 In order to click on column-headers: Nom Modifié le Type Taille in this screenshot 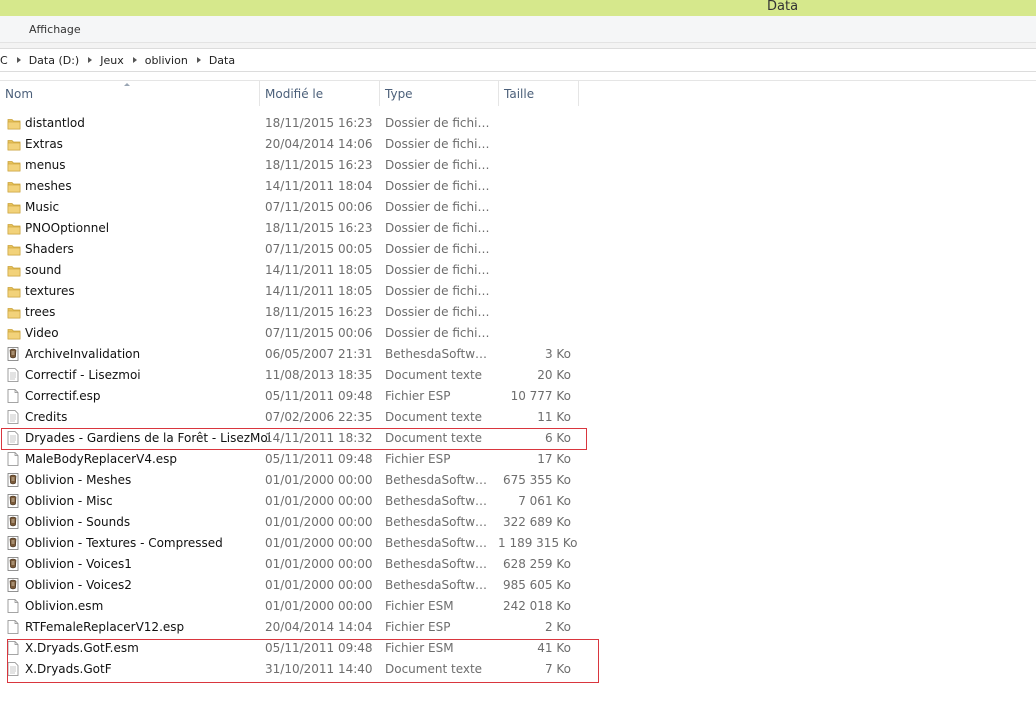, I will do `click(290, 93)`.